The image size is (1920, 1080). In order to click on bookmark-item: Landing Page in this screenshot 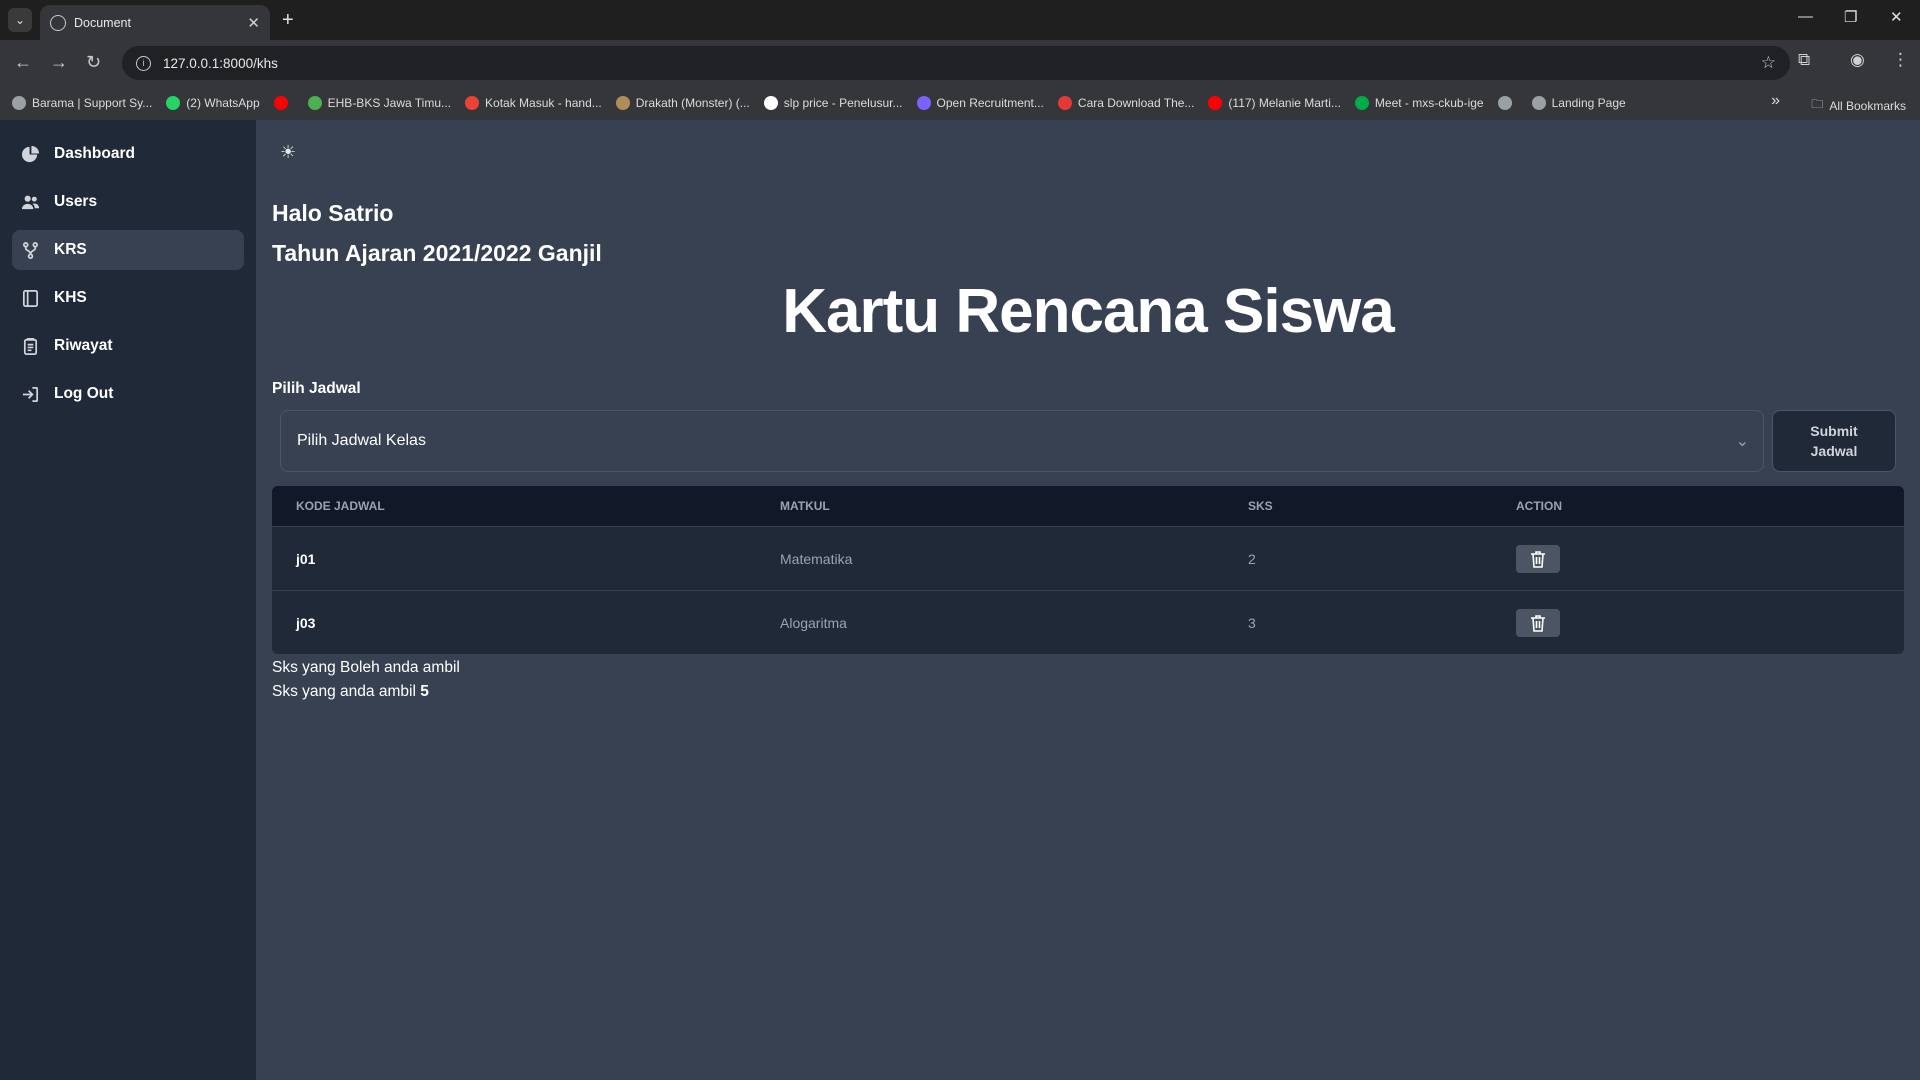, I will do `click(1578, 103)`.